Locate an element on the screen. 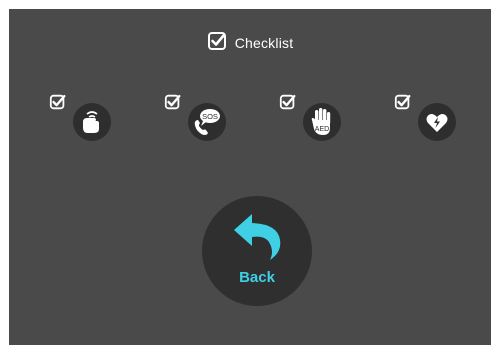 This screenshot has height=345, width=500. page-title: Checklist is located at coordinates (264, 43).